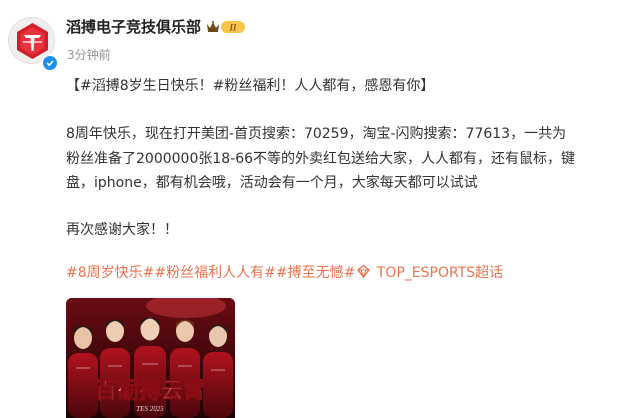 Image resolution: width=631 pixels, height=418 pixels. What do you see at coordinates (272, 183) in the screenshot?
I see `post-body-line-3: 盘，iphone，都有机会哦，活动会有一个月，大家每天都可以试试` at bounding box center [272, 183].